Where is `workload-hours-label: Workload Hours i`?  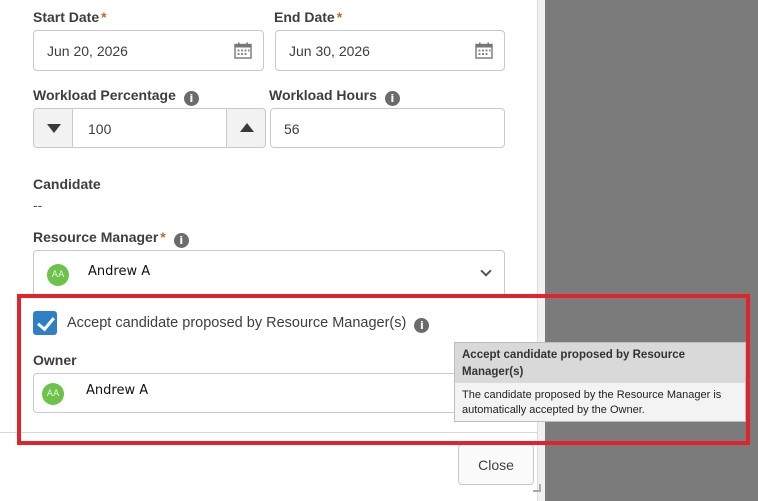
workload-hours-label: Workload Hours i is located at coordinates (334, 96).